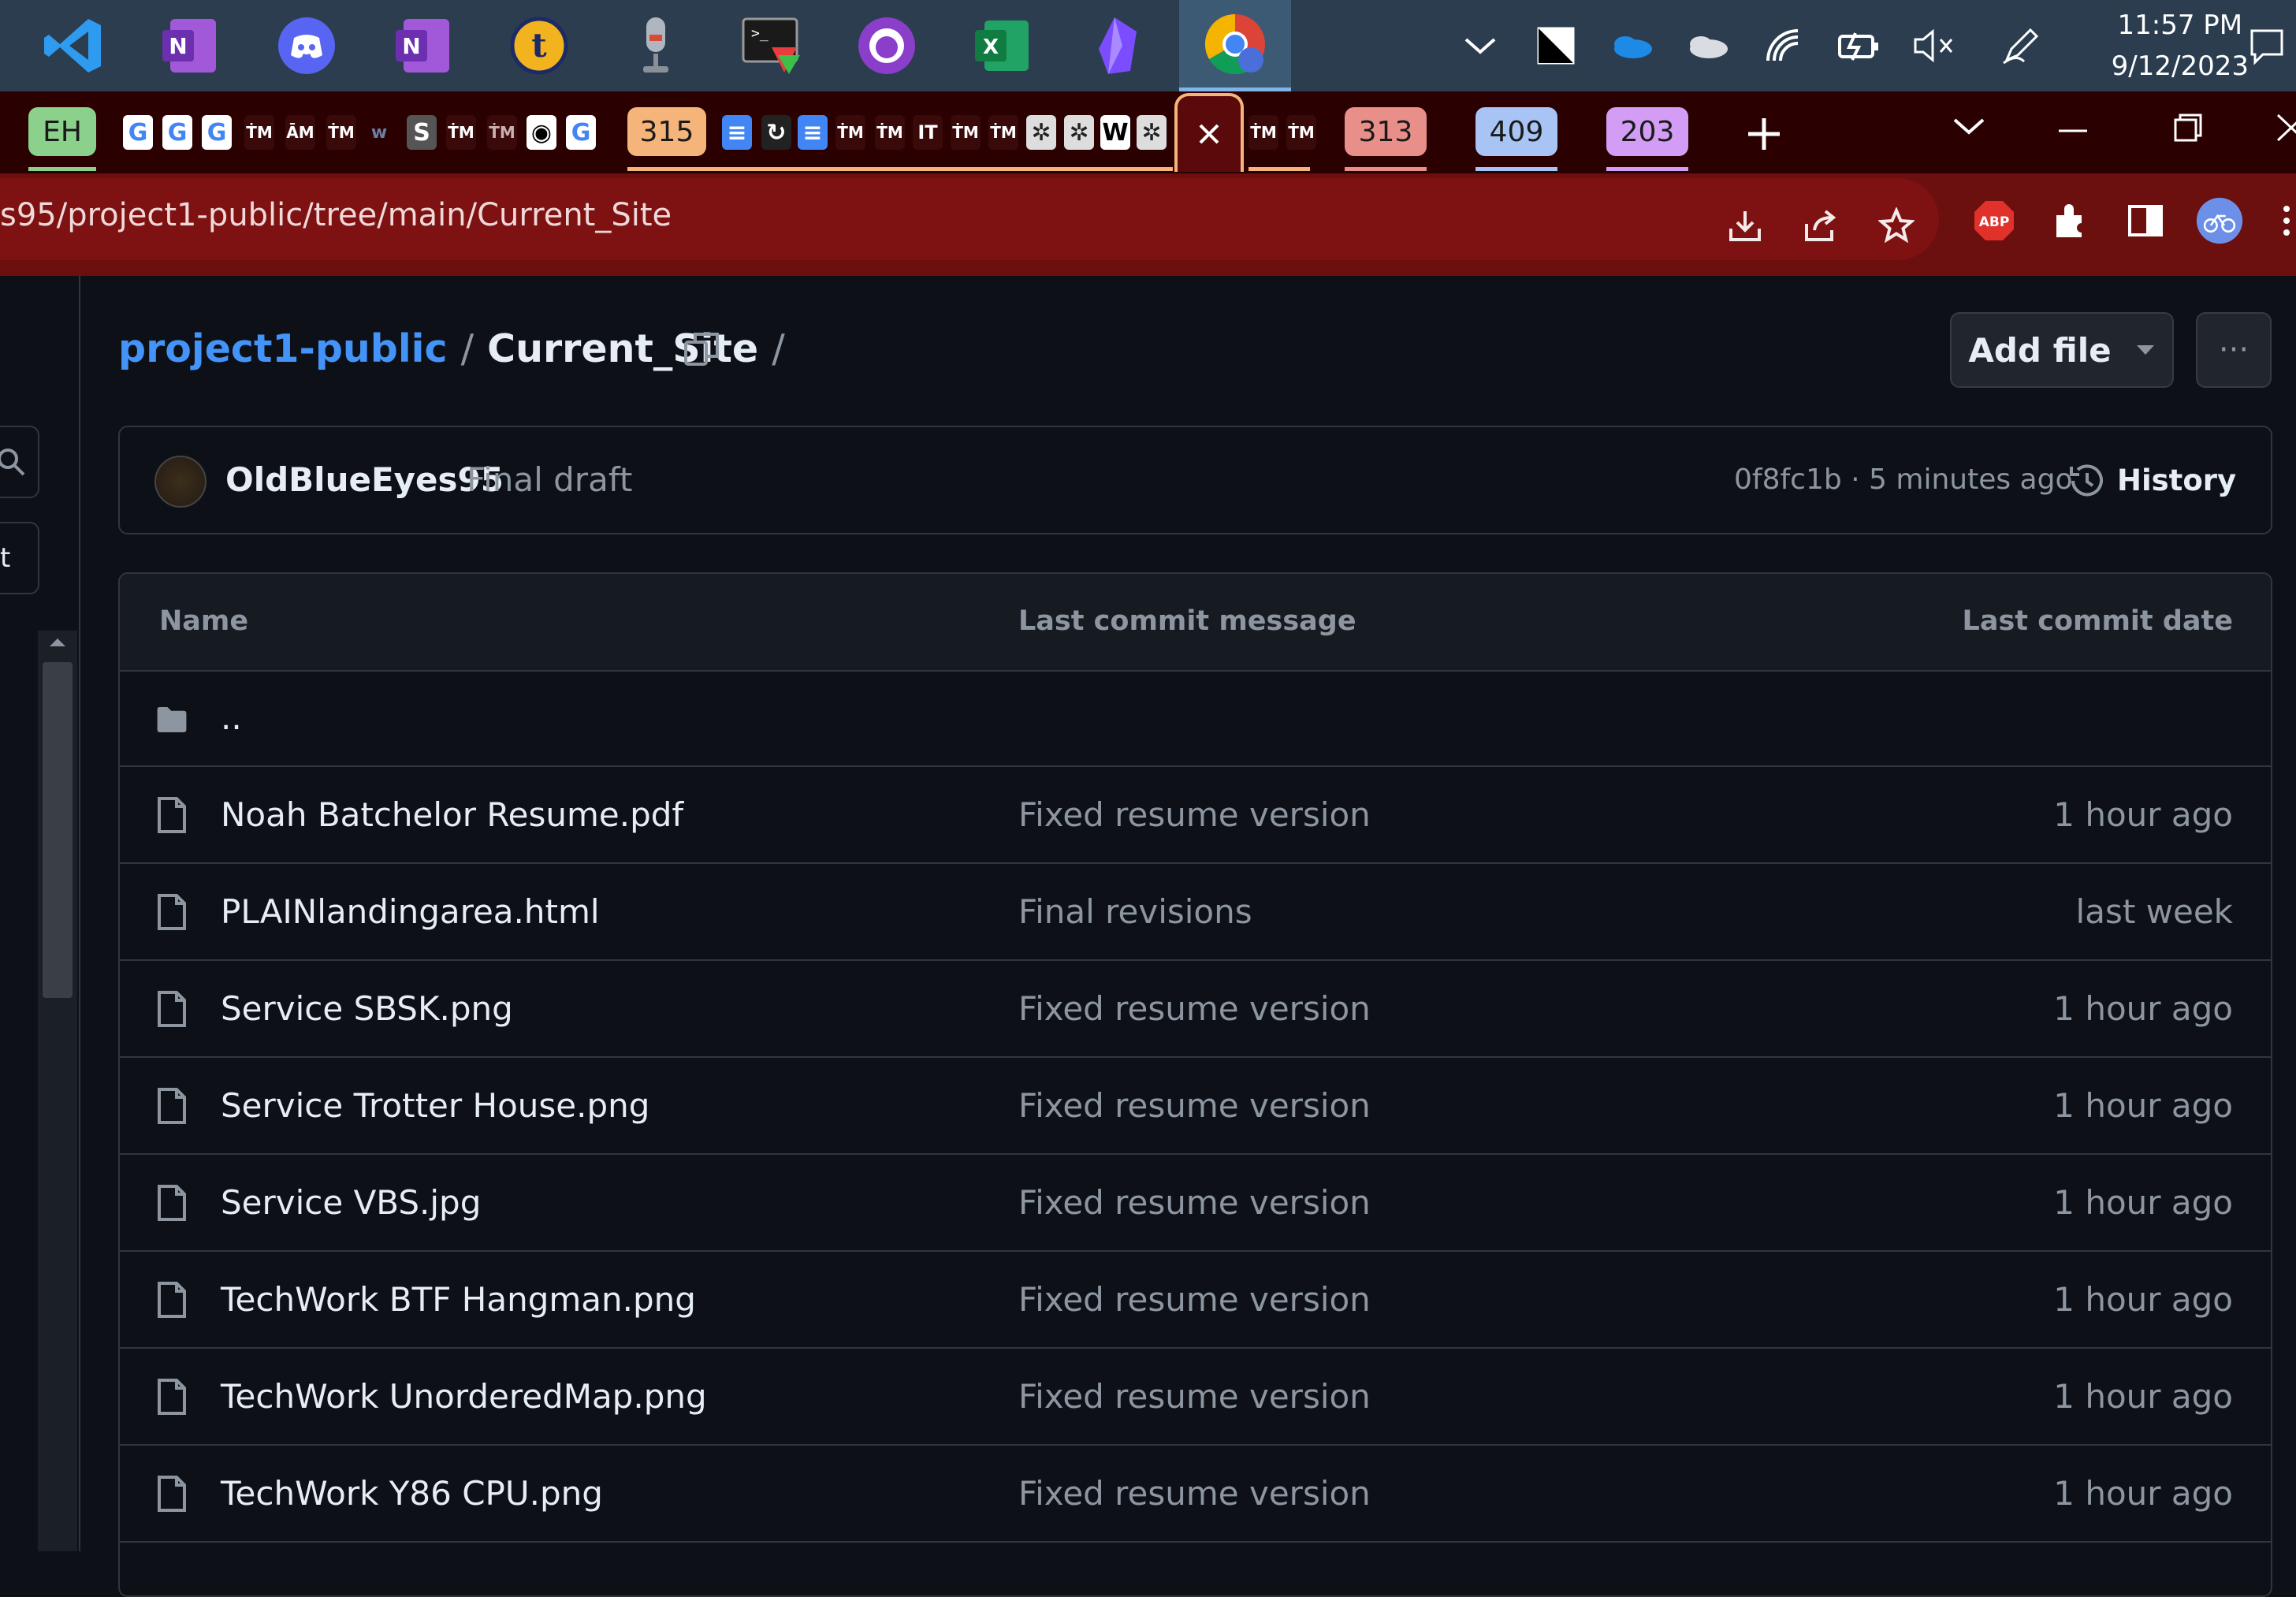 The image size is (2296, 1597). Describe the element at coordinates (655, 45) in the screenshot. I see `microphone-icon` at that location.